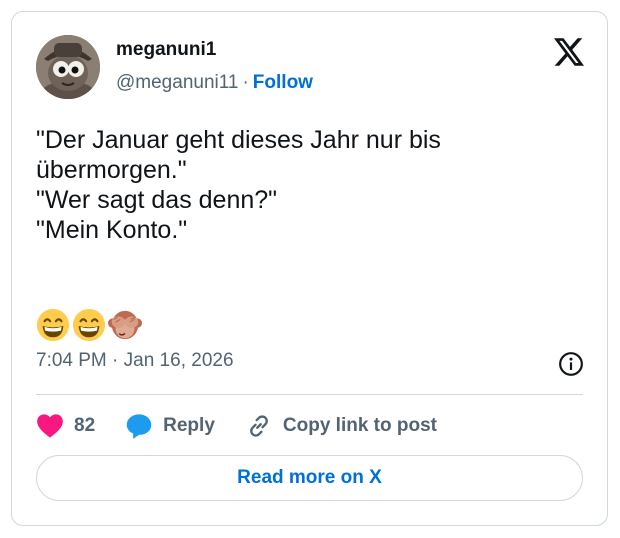 The width and height of the screenshot is (620, 538). Describe the element at coordinates (309, 394) in the screenshot. I see `divider` at that location.